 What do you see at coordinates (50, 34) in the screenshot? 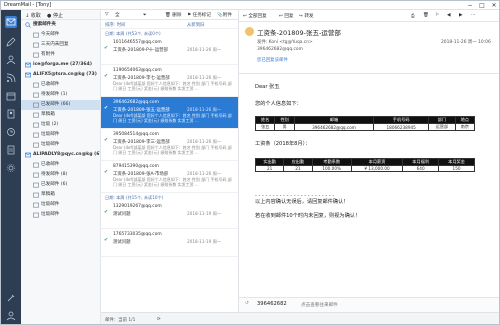
I see `sidebar-item-label: 今天邮件` at bounding box center [50, 34].